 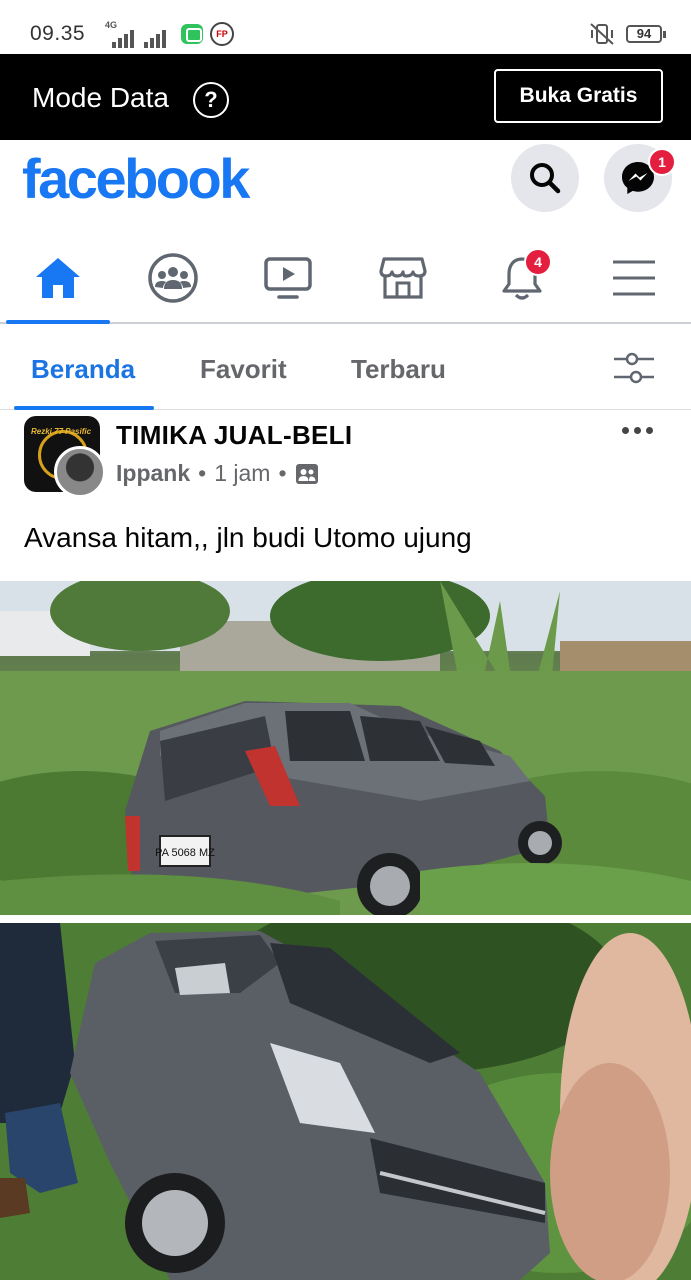 I want to click on license-plate-text: PA 5068 MZ, so click(x=185, y=853).